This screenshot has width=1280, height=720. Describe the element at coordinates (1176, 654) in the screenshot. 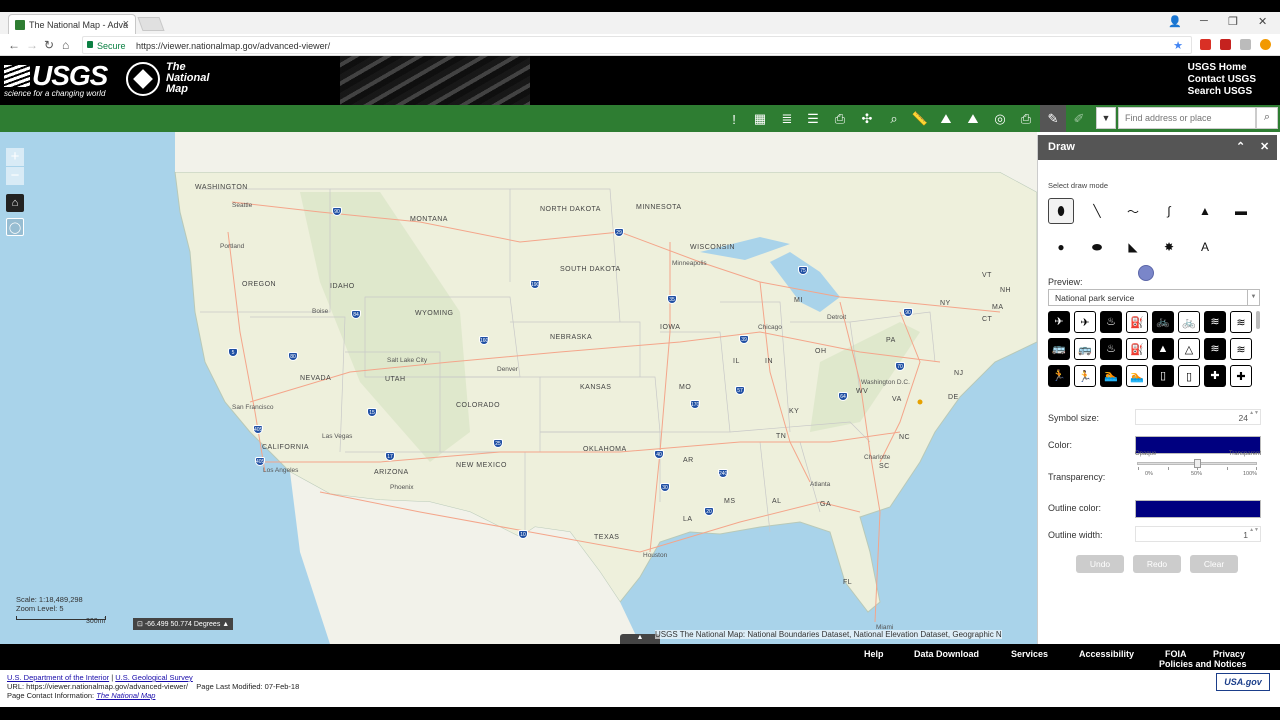

I see `footer-link-foia: FOIA` at that location.